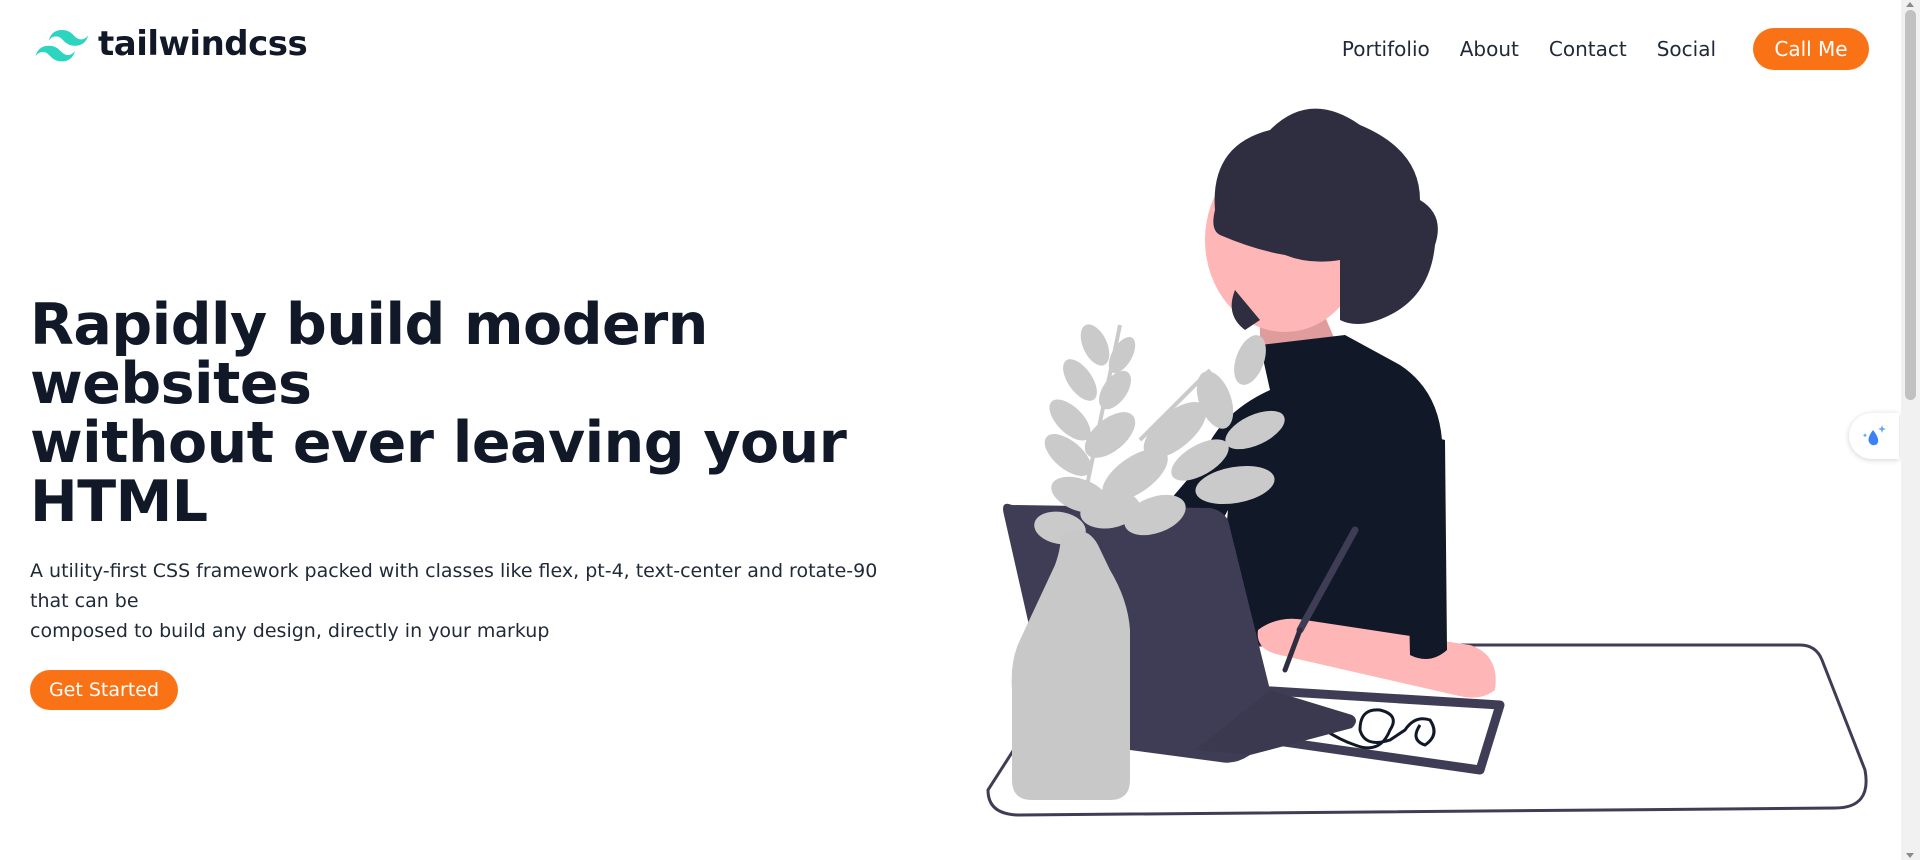 The image size is (1920, 860). What do you see at coordinates (1910, 855) in the screenshot?
I see `scroll-down-icon` at bounding box center [1910, 855].